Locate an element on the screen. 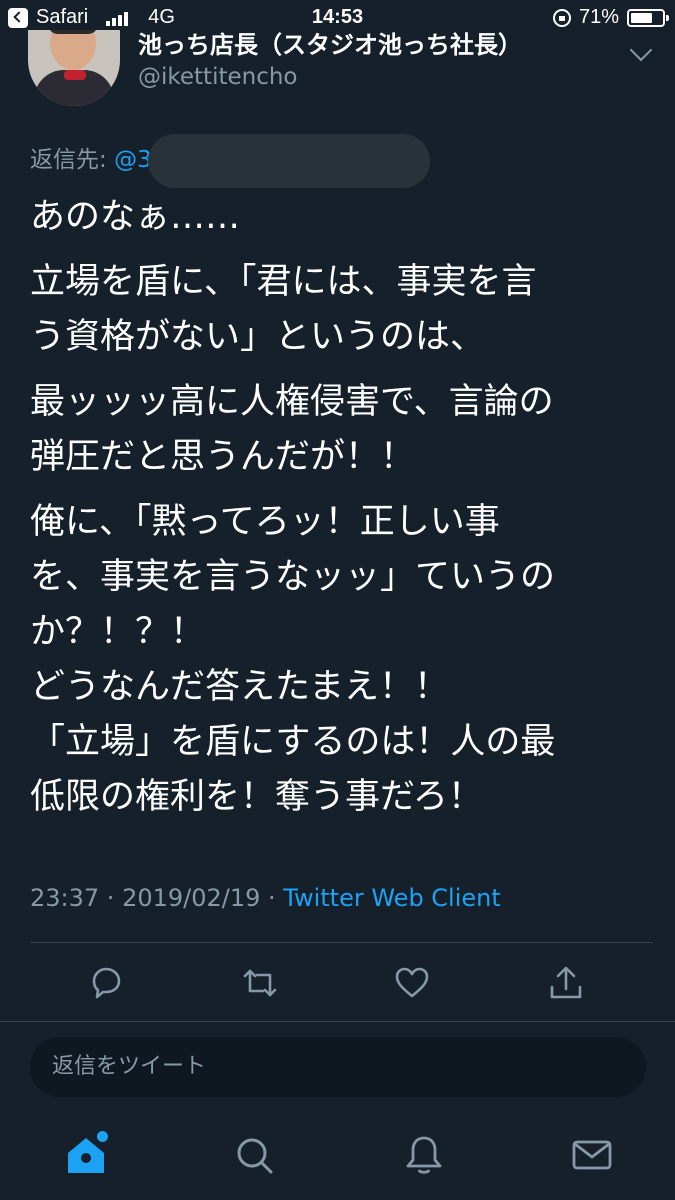 This screenshot has width=675, height=1200. battery-percent: 71% is located at coordinates (598, 17).